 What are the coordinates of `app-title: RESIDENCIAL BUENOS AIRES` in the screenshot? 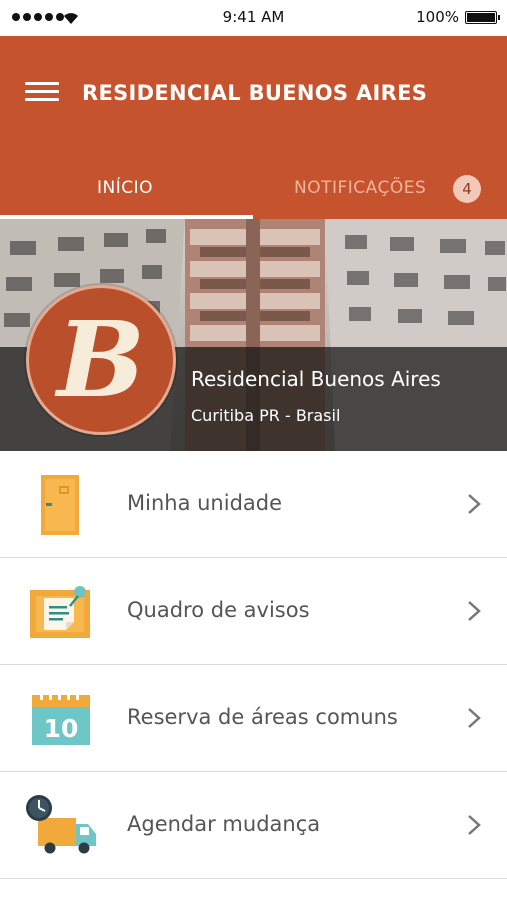 It's located at (255, 93).